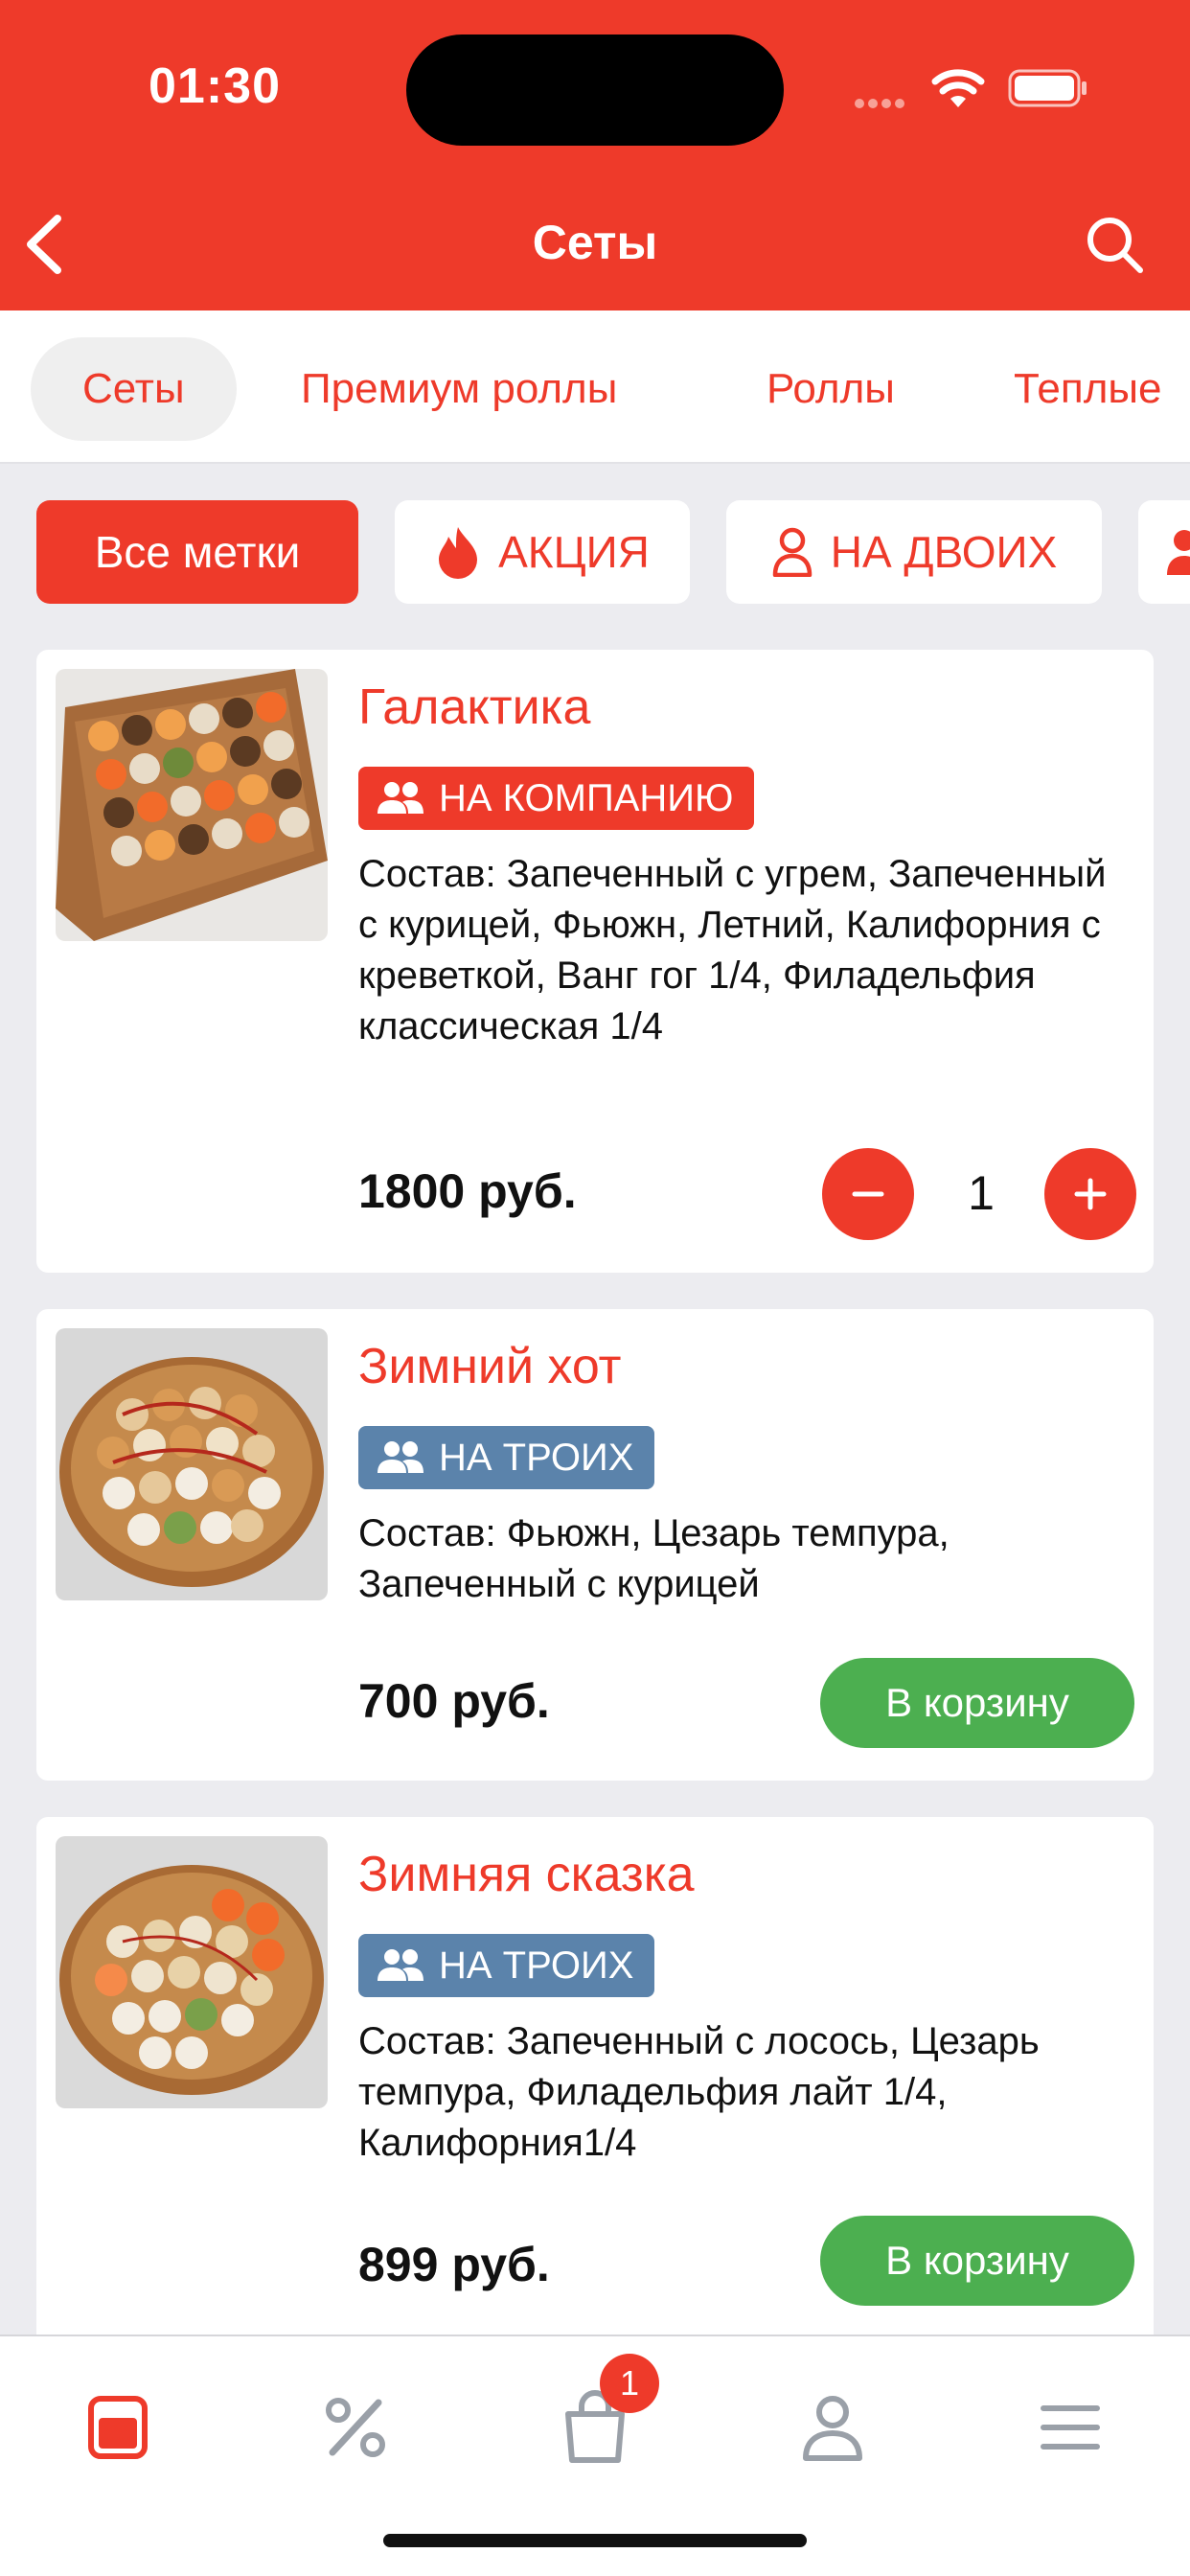 The width and height of the screenshot is (1190, 2576). Describe the element at coordinates (1076, 389) in the screenshot. I see `tab-warm: Теплые` at that location.